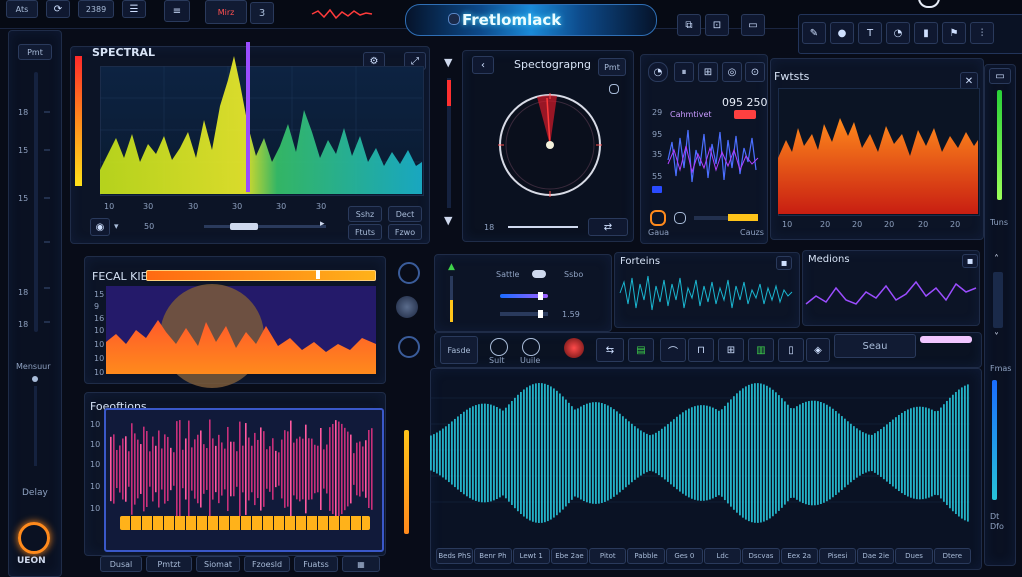 The image size is (1022, 577). Describe the element at coordinates (58, 9) in the screenshot. I see `refresh-icon: ⟳` at that location.